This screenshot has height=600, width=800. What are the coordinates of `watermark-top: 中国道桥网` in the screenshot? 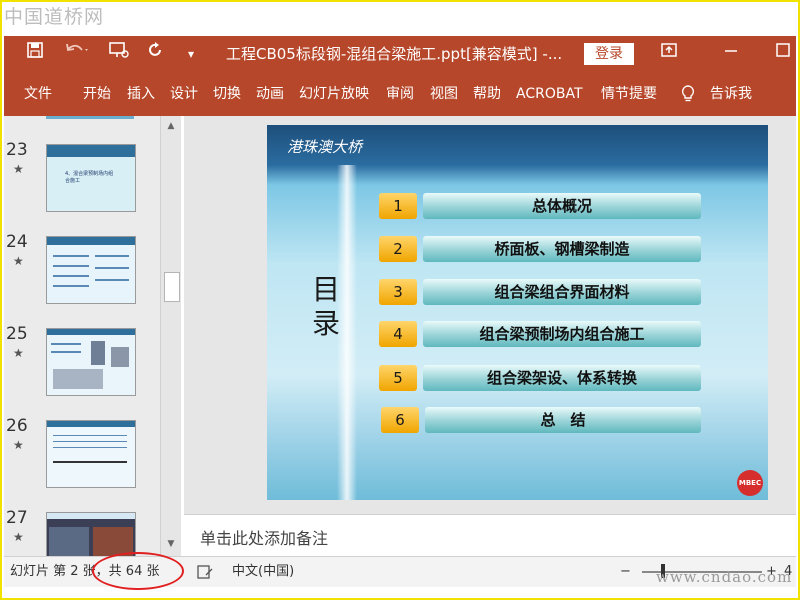 It's located at (54, 17).